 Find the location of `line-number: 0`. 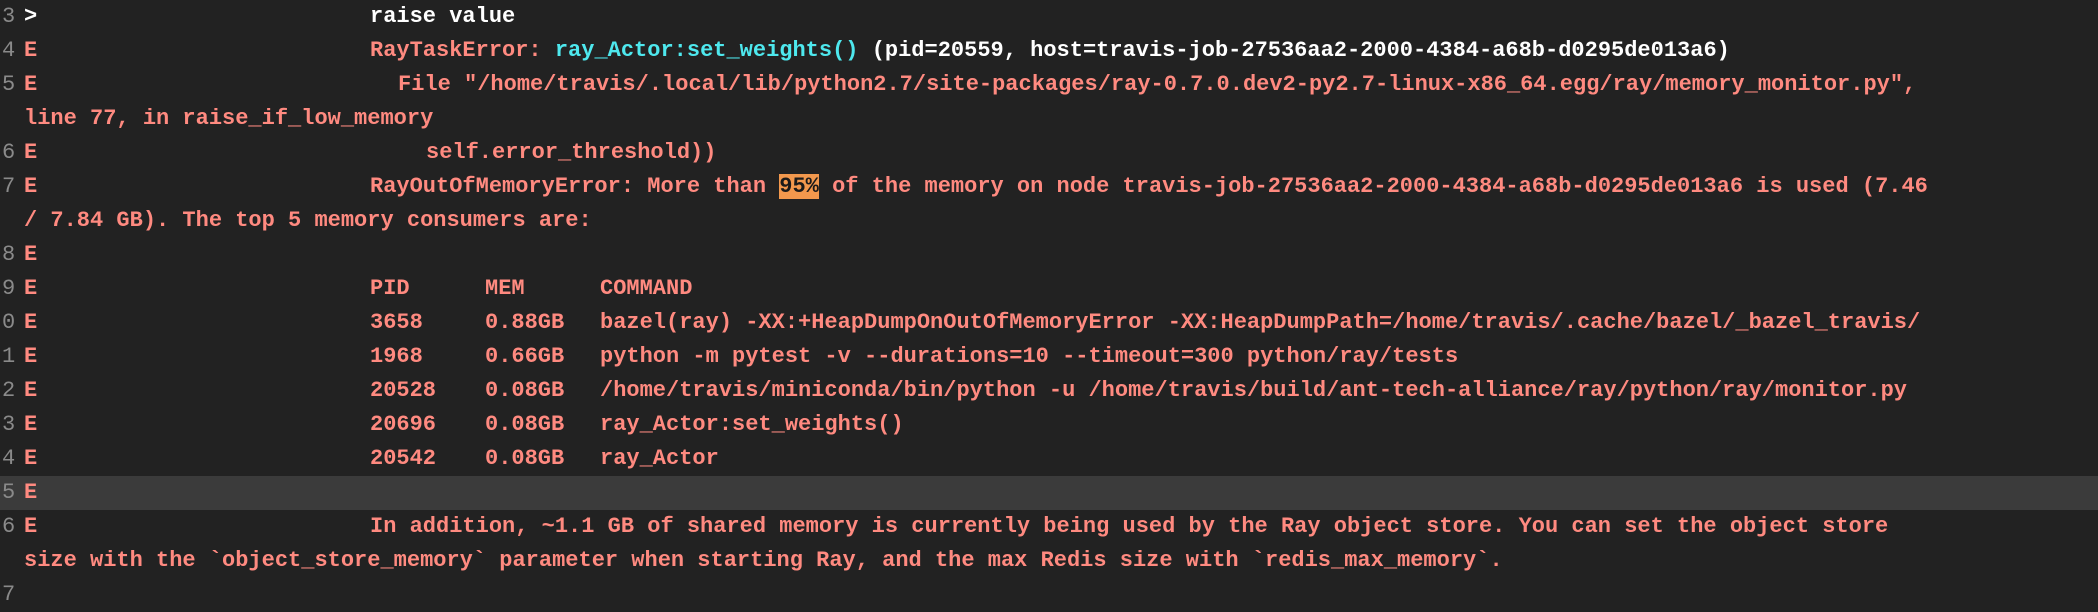

line-number: 0 is located at coordinates (9, 322).